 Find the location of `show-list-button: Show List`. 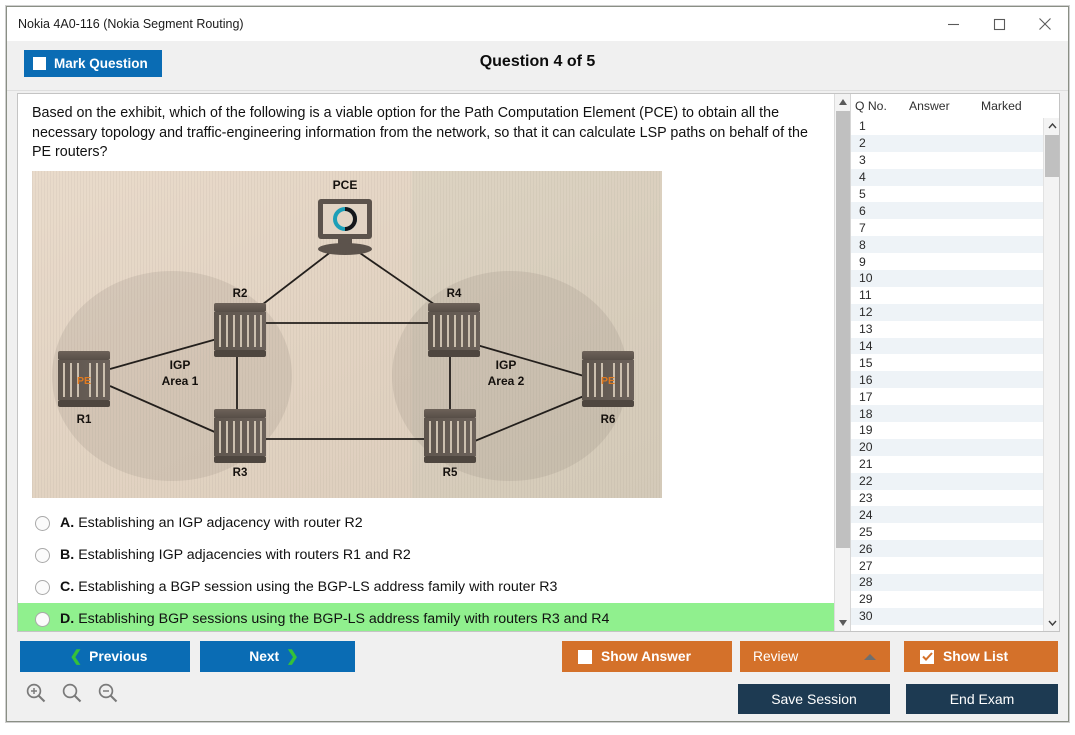

show-list-button: Show List is located at coordinates (981, 656).